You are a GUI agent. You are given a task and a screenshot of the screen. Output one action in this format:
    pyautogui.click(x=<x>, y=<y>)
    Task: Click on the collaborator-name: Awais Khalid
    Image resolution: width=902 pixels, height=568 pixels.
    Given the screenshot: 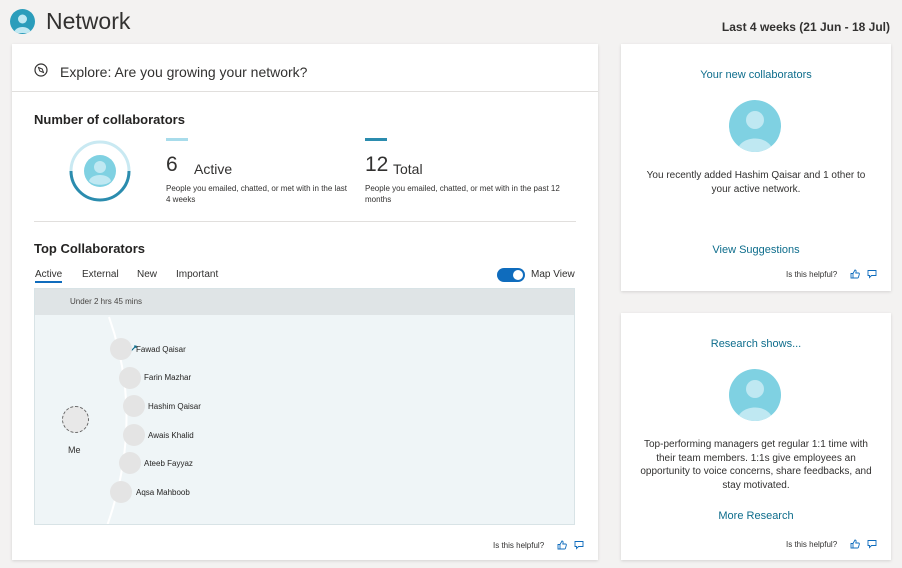 What is the action you would take?
    pyautogui.click(x=171, y=435)
    